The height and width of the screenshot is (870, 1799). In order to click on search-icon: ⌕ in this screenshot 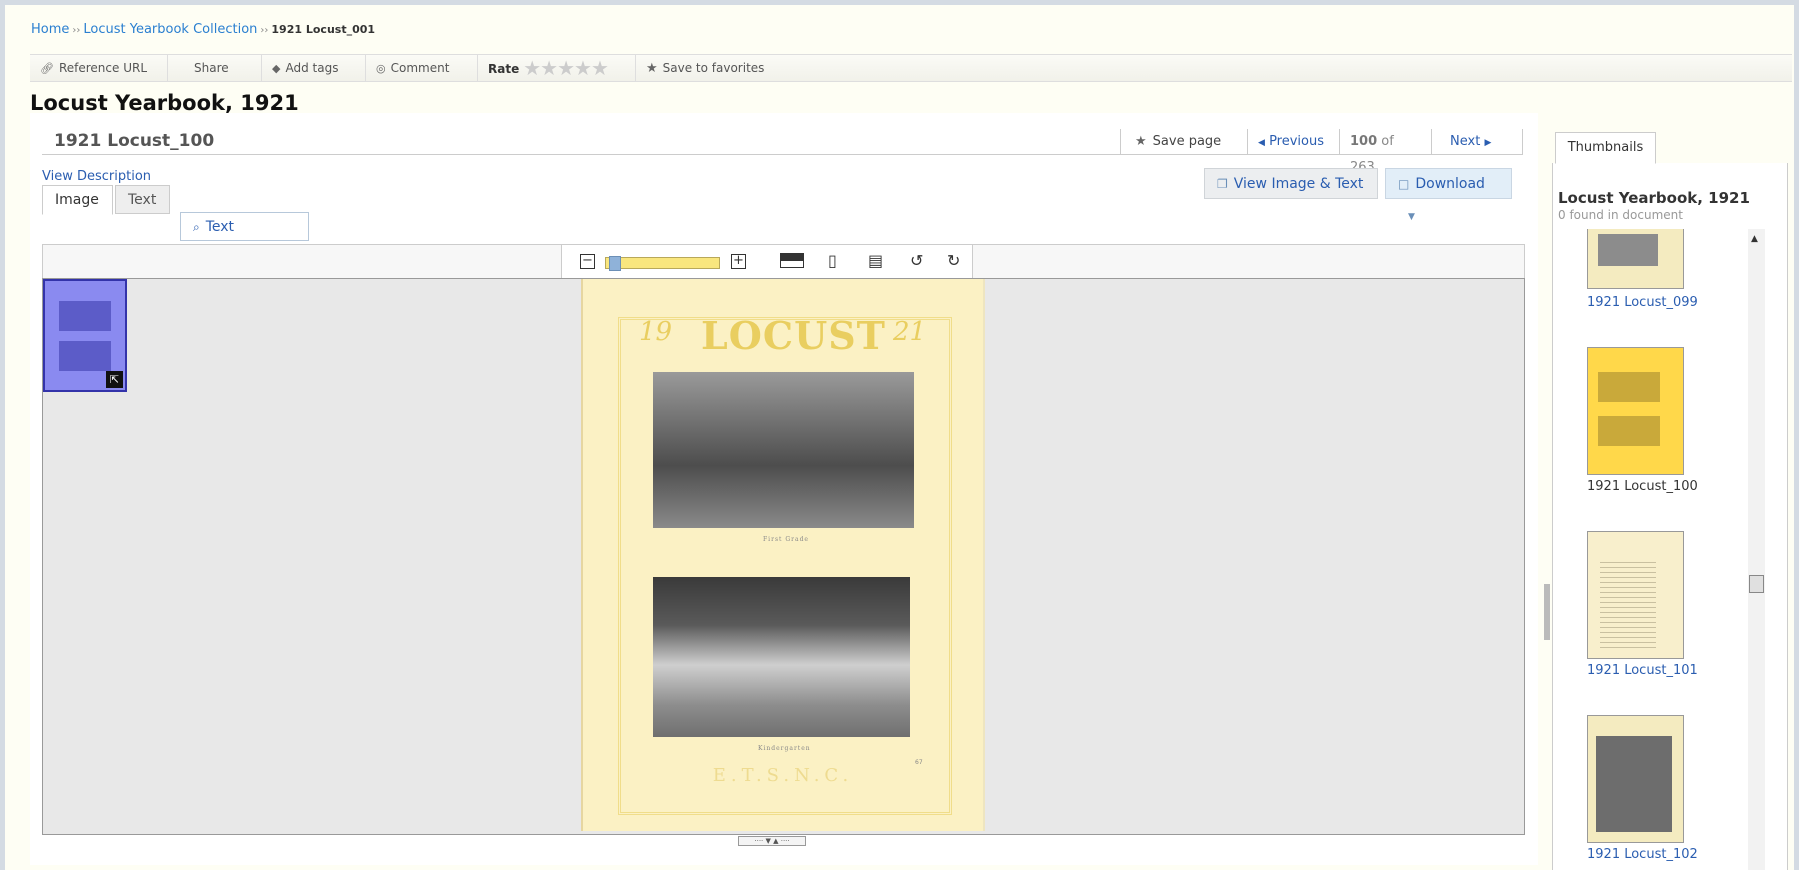, I will do `click(196, 227)`.